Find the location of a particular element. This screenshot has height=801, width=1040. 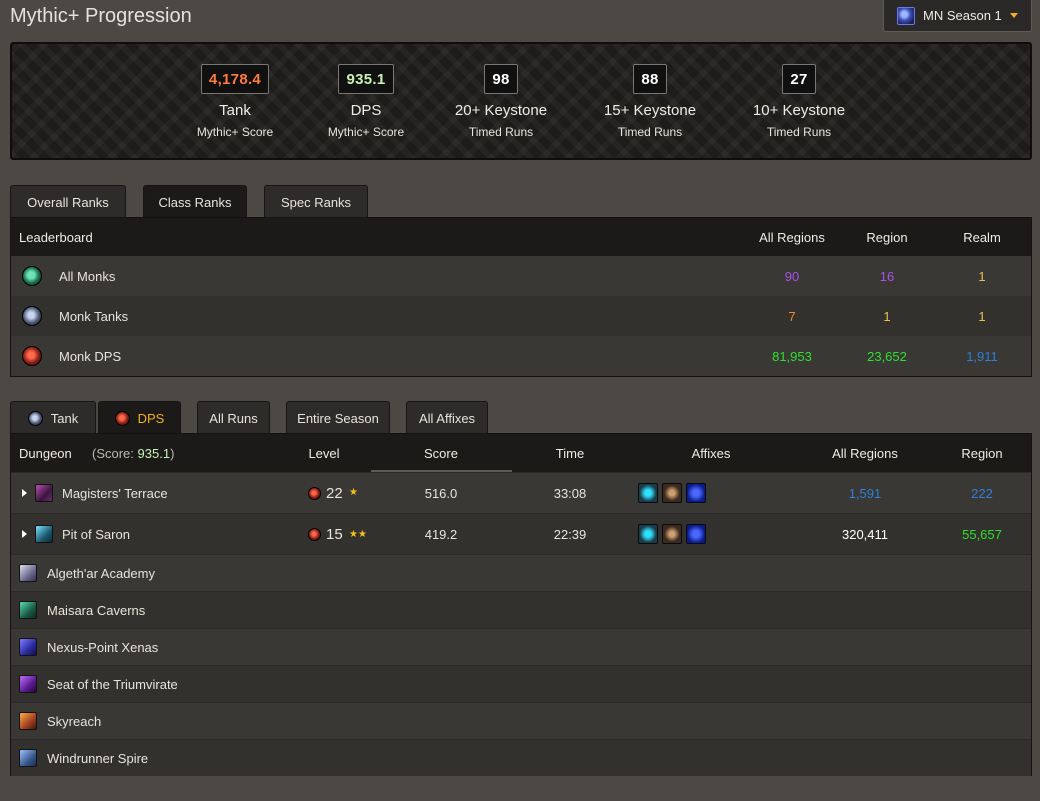

run-score: 419.2 is located at coordinates (441, 534).